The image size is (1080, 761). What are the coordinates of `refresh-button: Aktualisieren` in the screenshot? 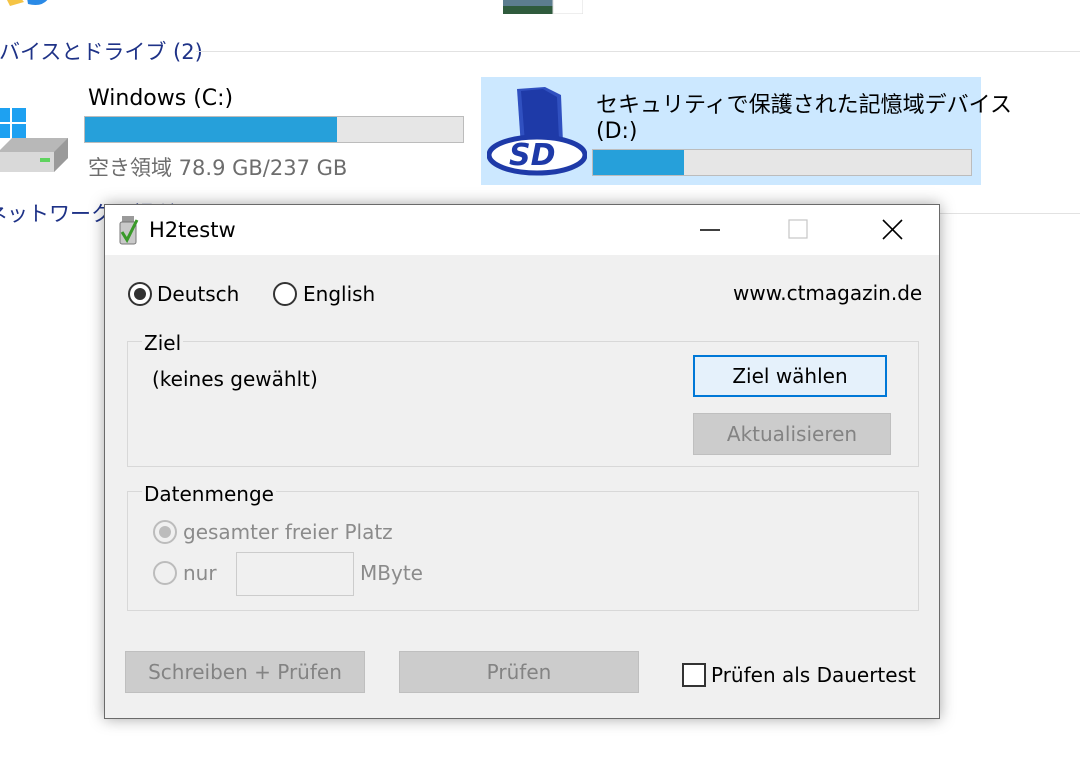 It's located at (792, 434).